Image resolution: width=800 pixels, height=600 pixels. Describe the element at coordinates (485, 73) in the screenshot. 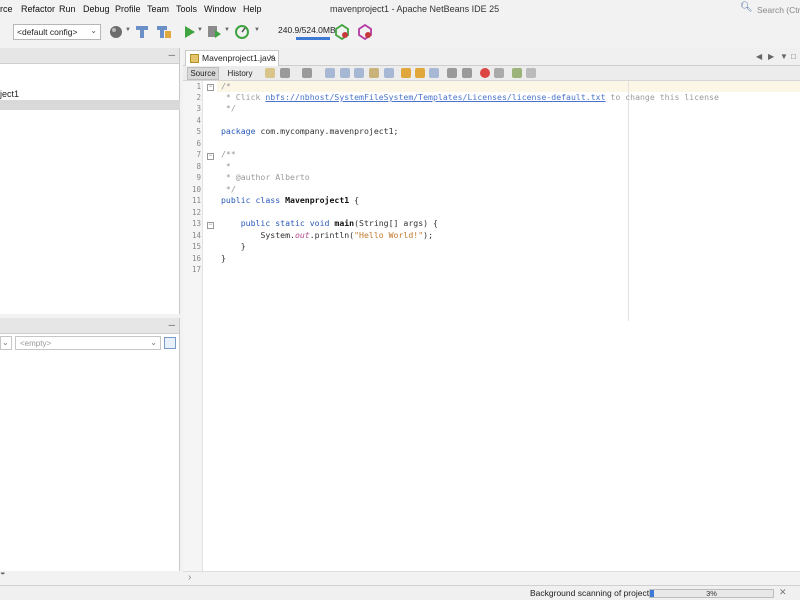

I see `record-macro-icon` at that location.